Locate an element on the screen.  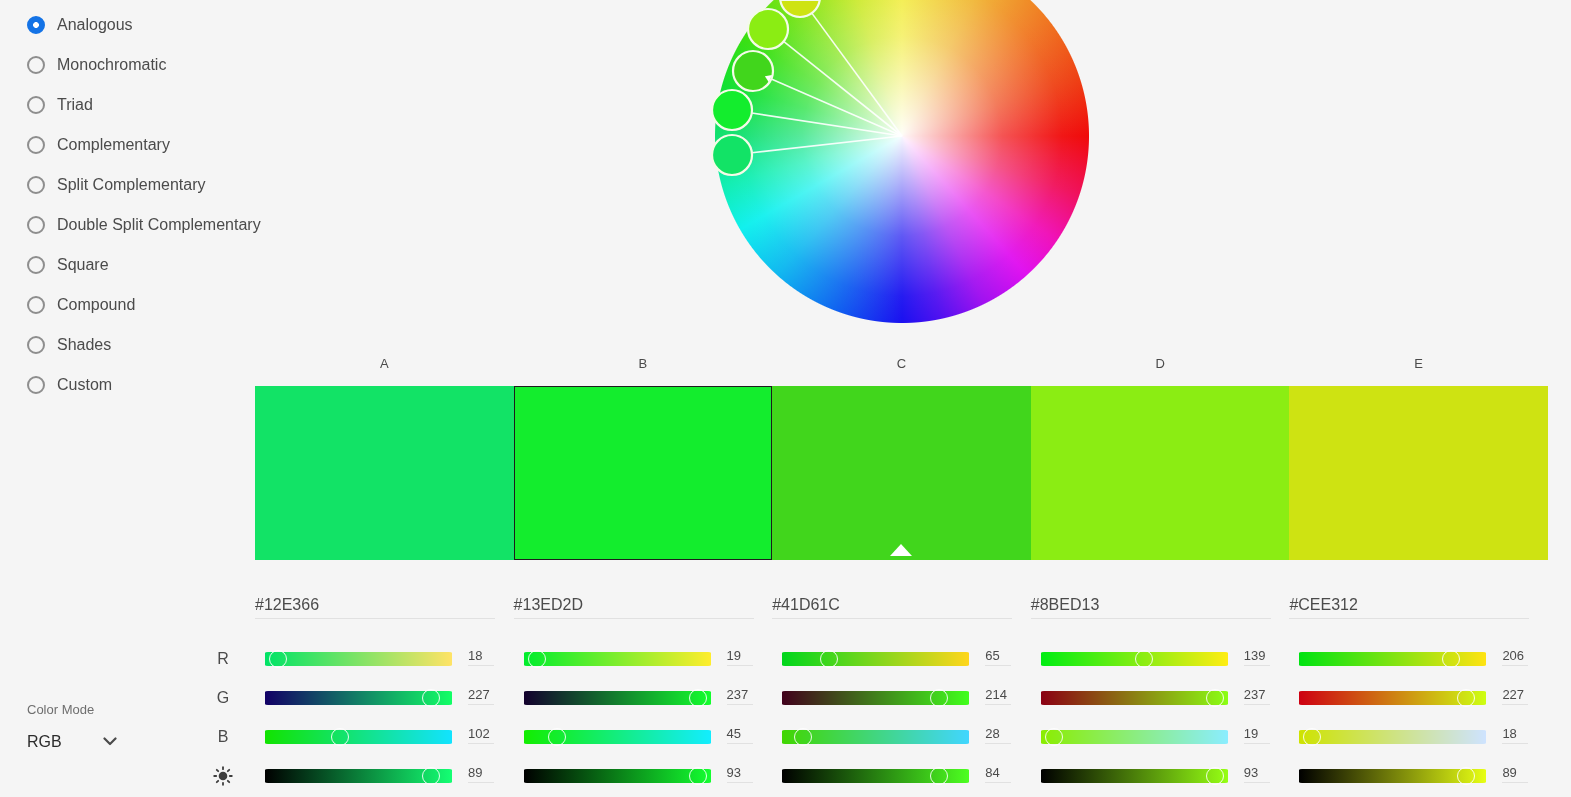
radio-option: Complementary is located at coordinates (98, 145).